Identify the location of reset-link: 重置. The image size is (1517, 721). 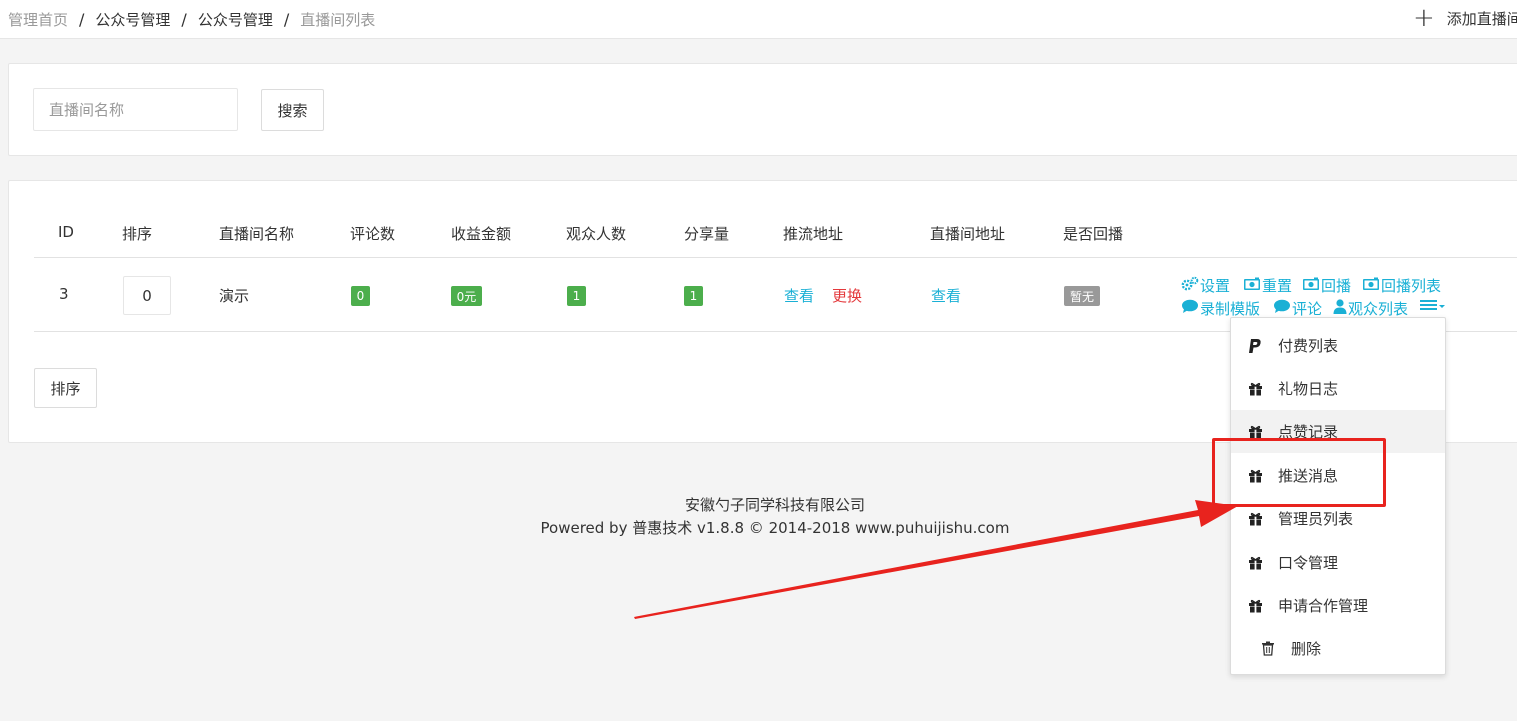
(1267, 285).